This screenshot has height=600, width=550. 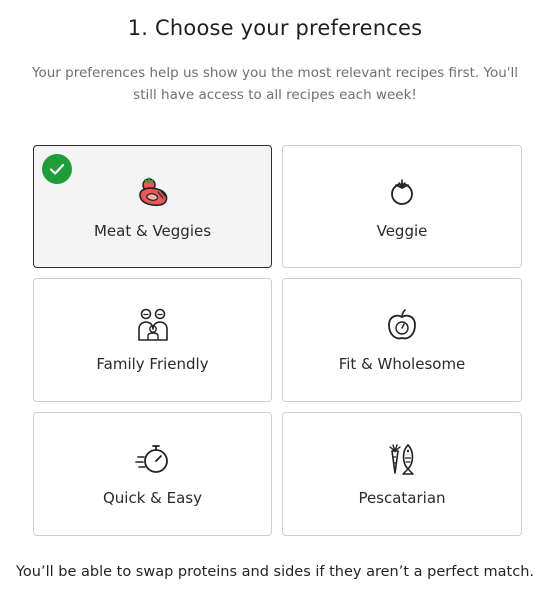 I want to click on preference-label: Pescatarian, so click(x=402, y=498).